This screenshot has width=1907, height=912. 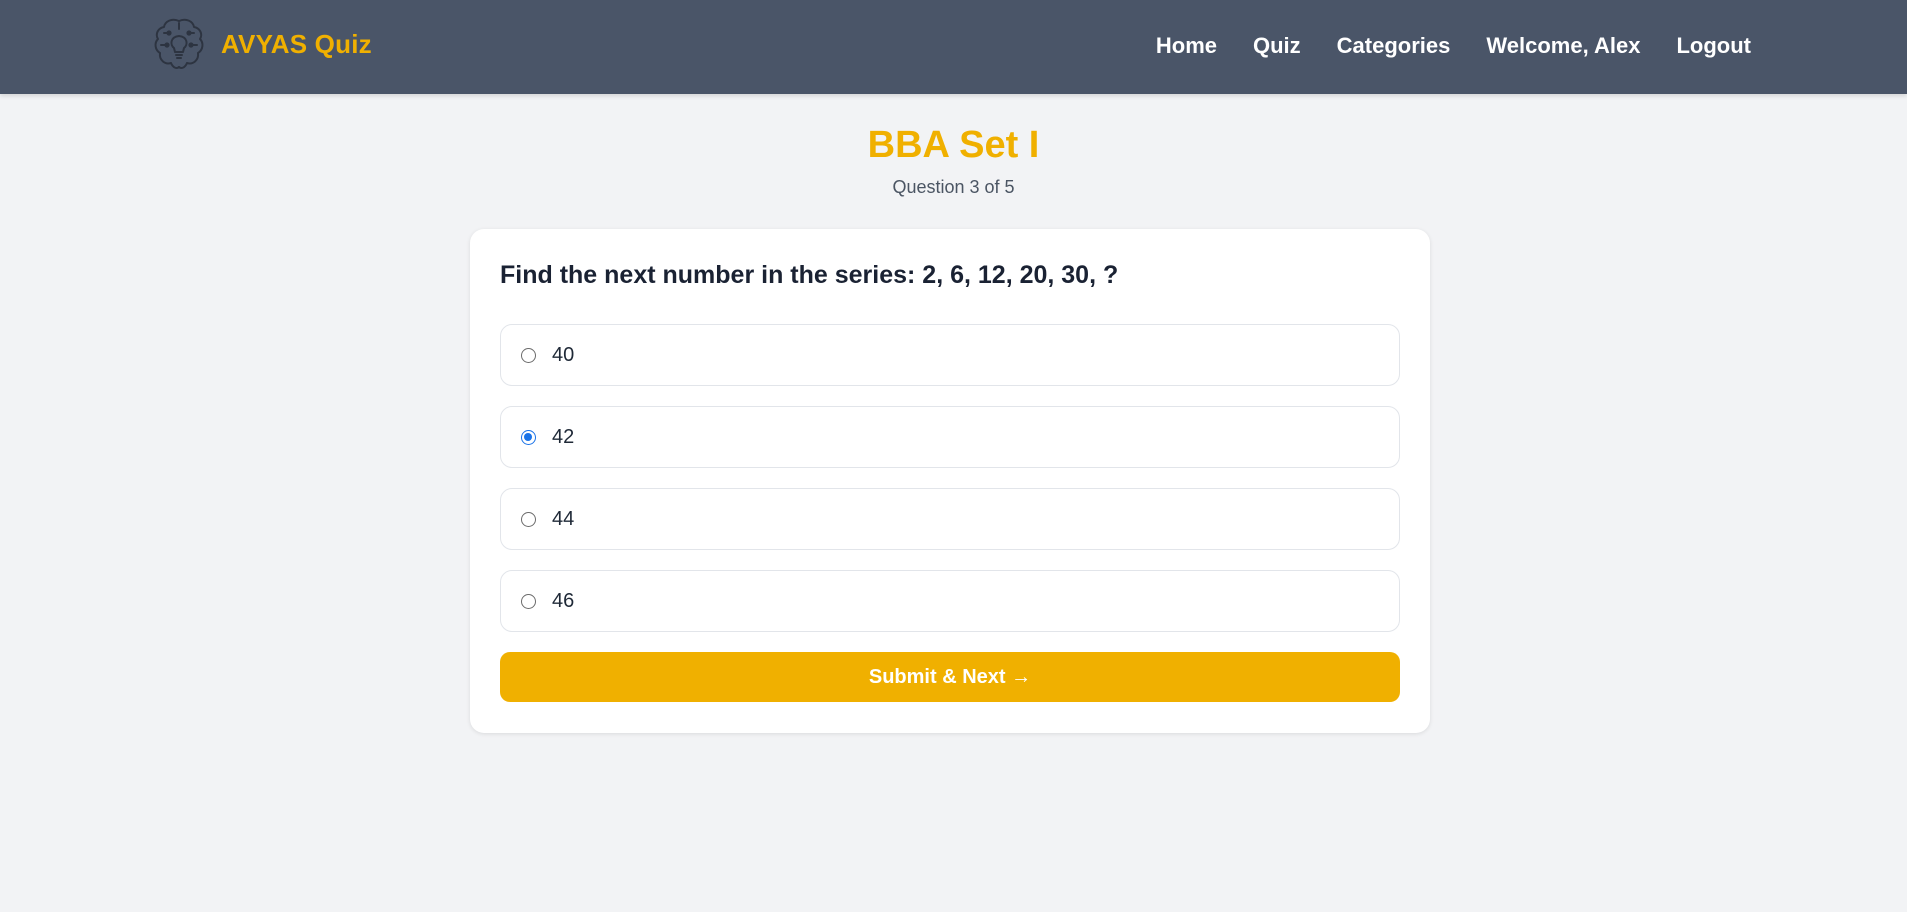 I want to click on answer-option: 42, so click(x=950, y=437).